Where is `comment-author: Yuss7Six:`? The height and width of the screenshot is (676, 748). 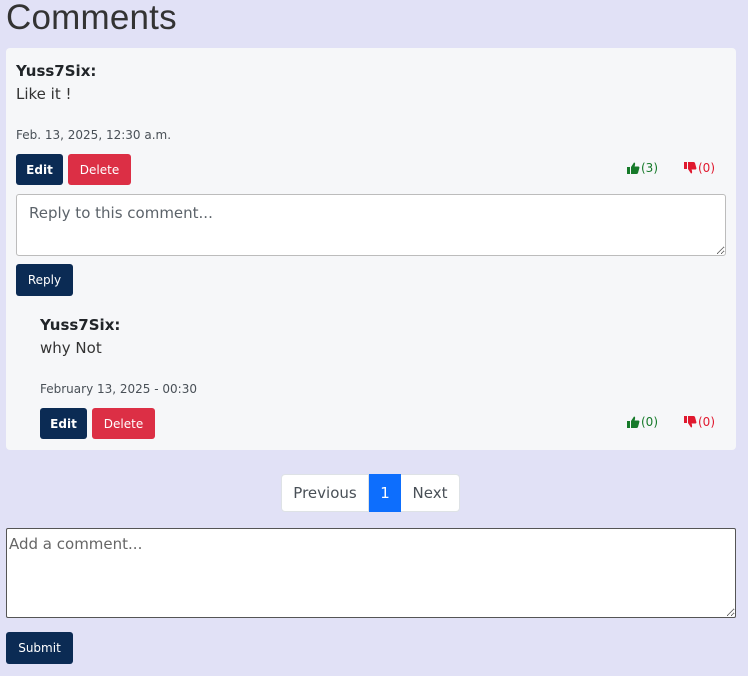 comment-author: Yuss7Six: is located at coordinates (56, 71).